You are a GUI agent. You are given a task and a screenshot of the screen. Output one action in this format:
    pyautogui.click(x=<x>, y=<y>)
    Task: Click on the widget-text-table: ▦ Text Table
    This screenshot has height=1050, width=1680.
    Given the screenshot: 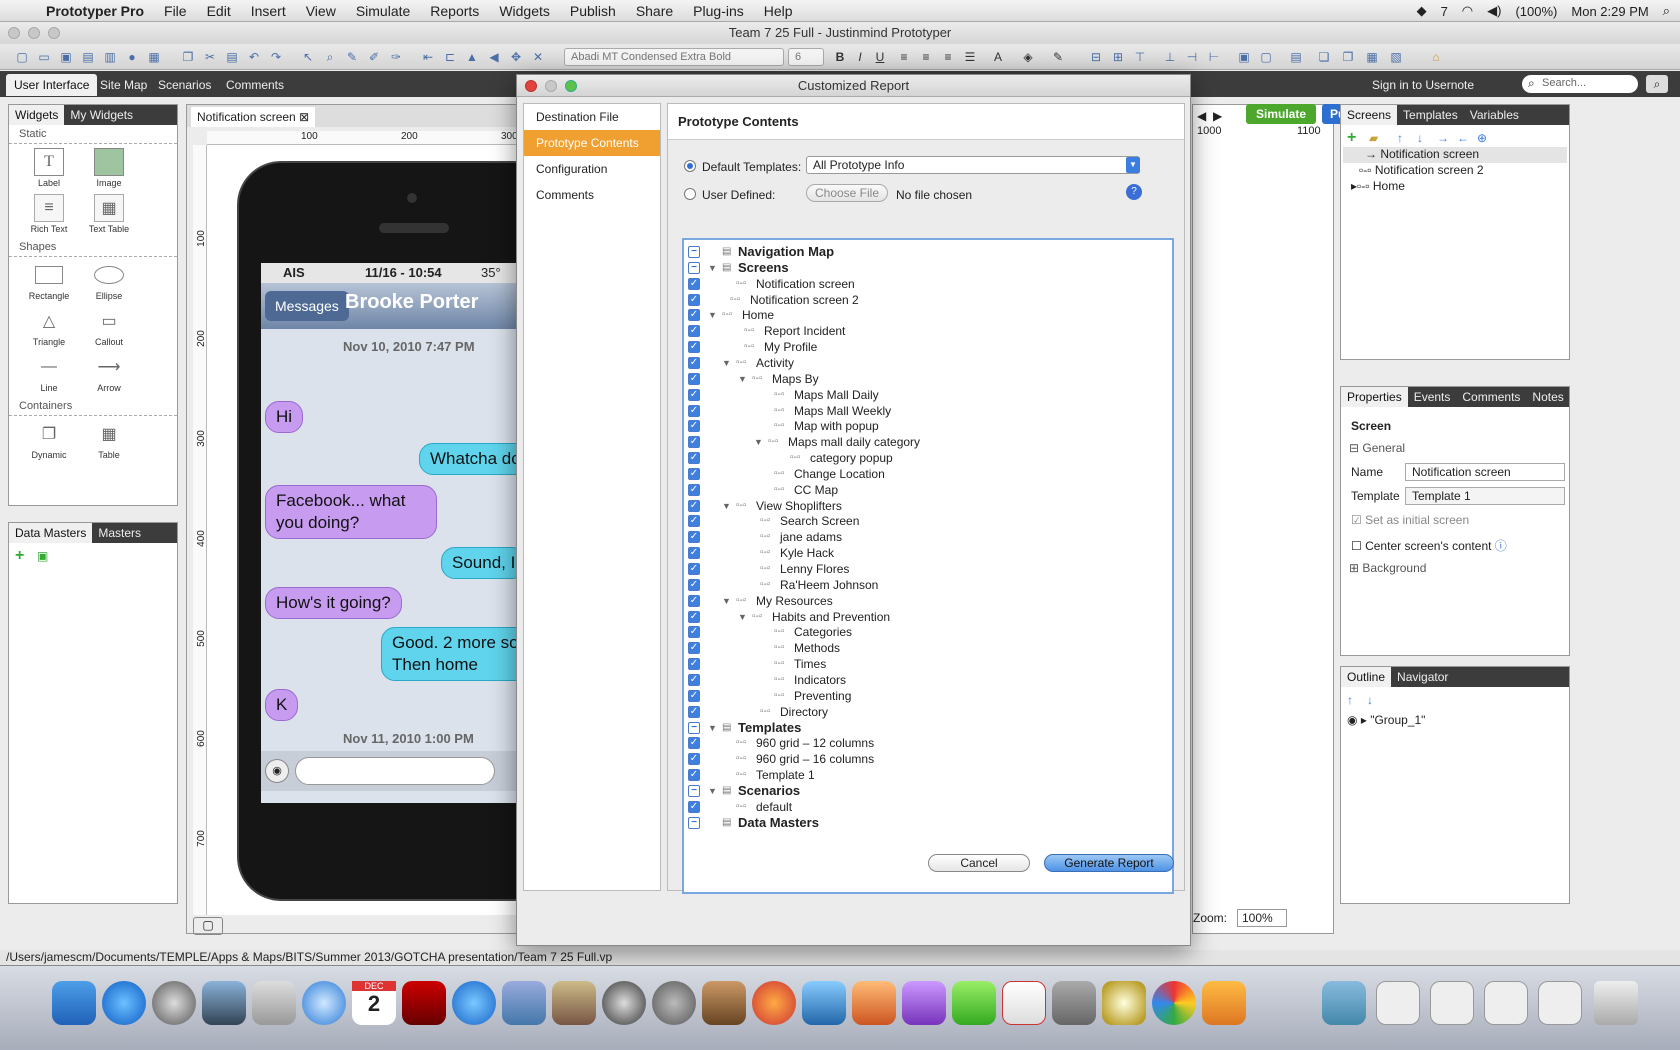 What is the action you would take?
    pyautogui.click(x=109, y=214)
    